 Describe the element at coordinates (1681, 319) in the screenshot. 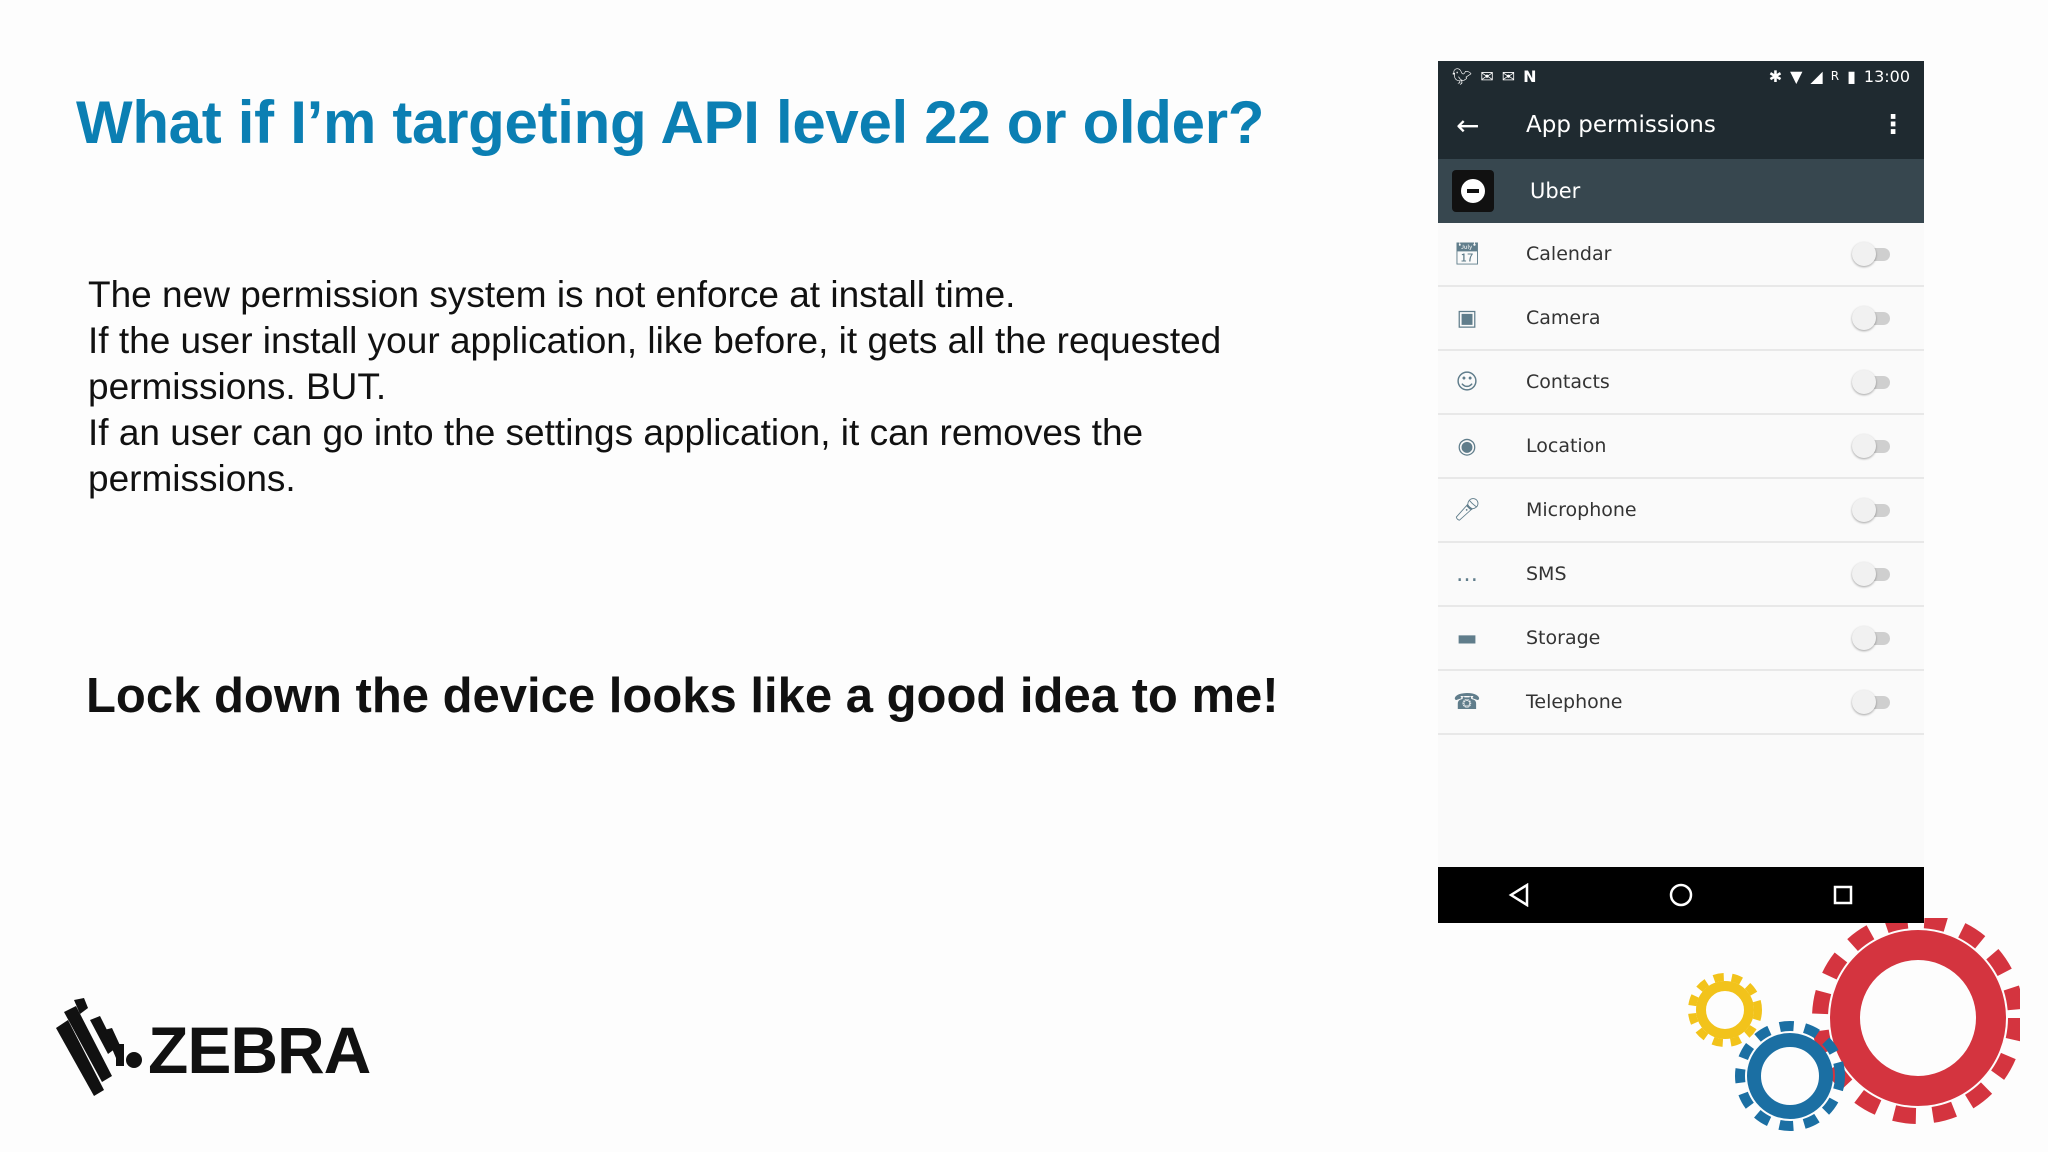

I see `permission-row-camera: ▣ Camera` at that location.